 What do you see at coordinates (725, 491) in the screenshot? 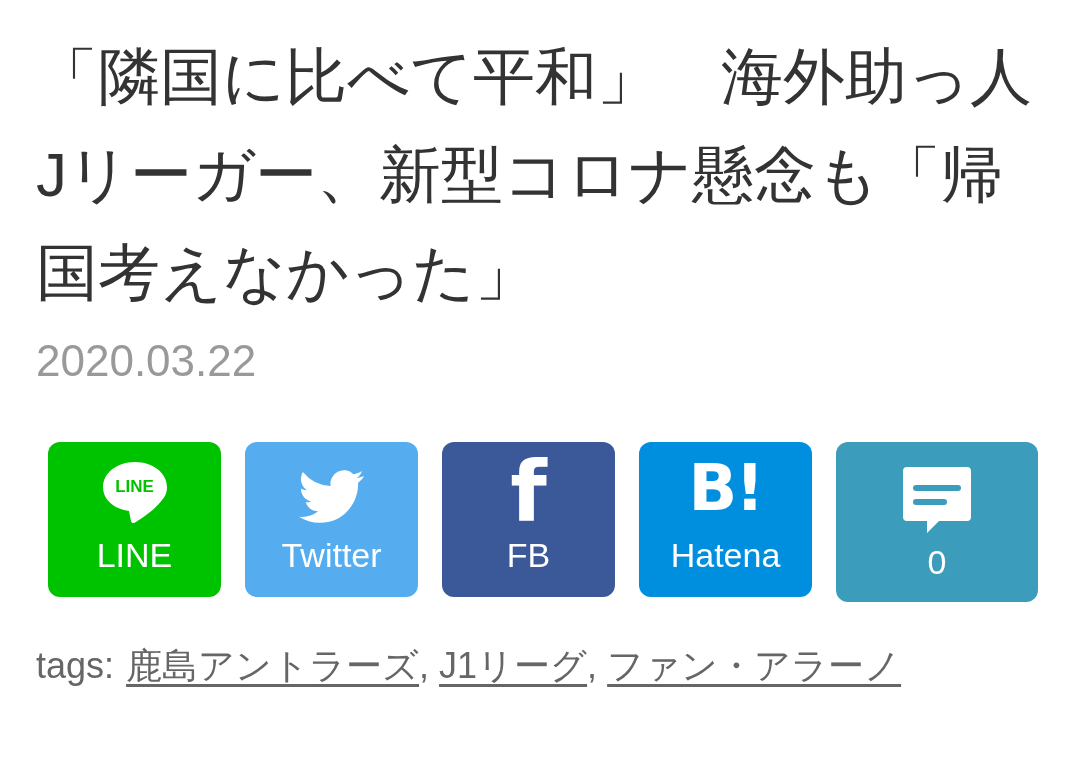
I see `hatena-logo: B!` at bounding box center [725, 491].